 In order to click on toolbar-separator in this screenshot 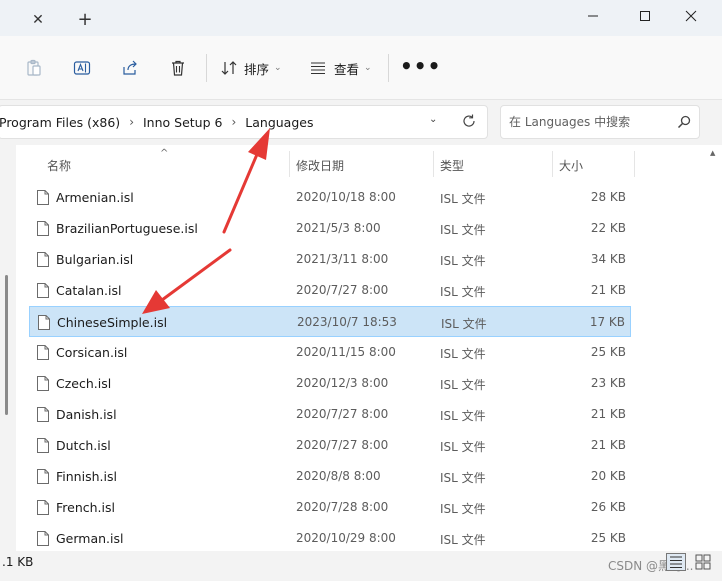, I will do `click(388, 68)`.